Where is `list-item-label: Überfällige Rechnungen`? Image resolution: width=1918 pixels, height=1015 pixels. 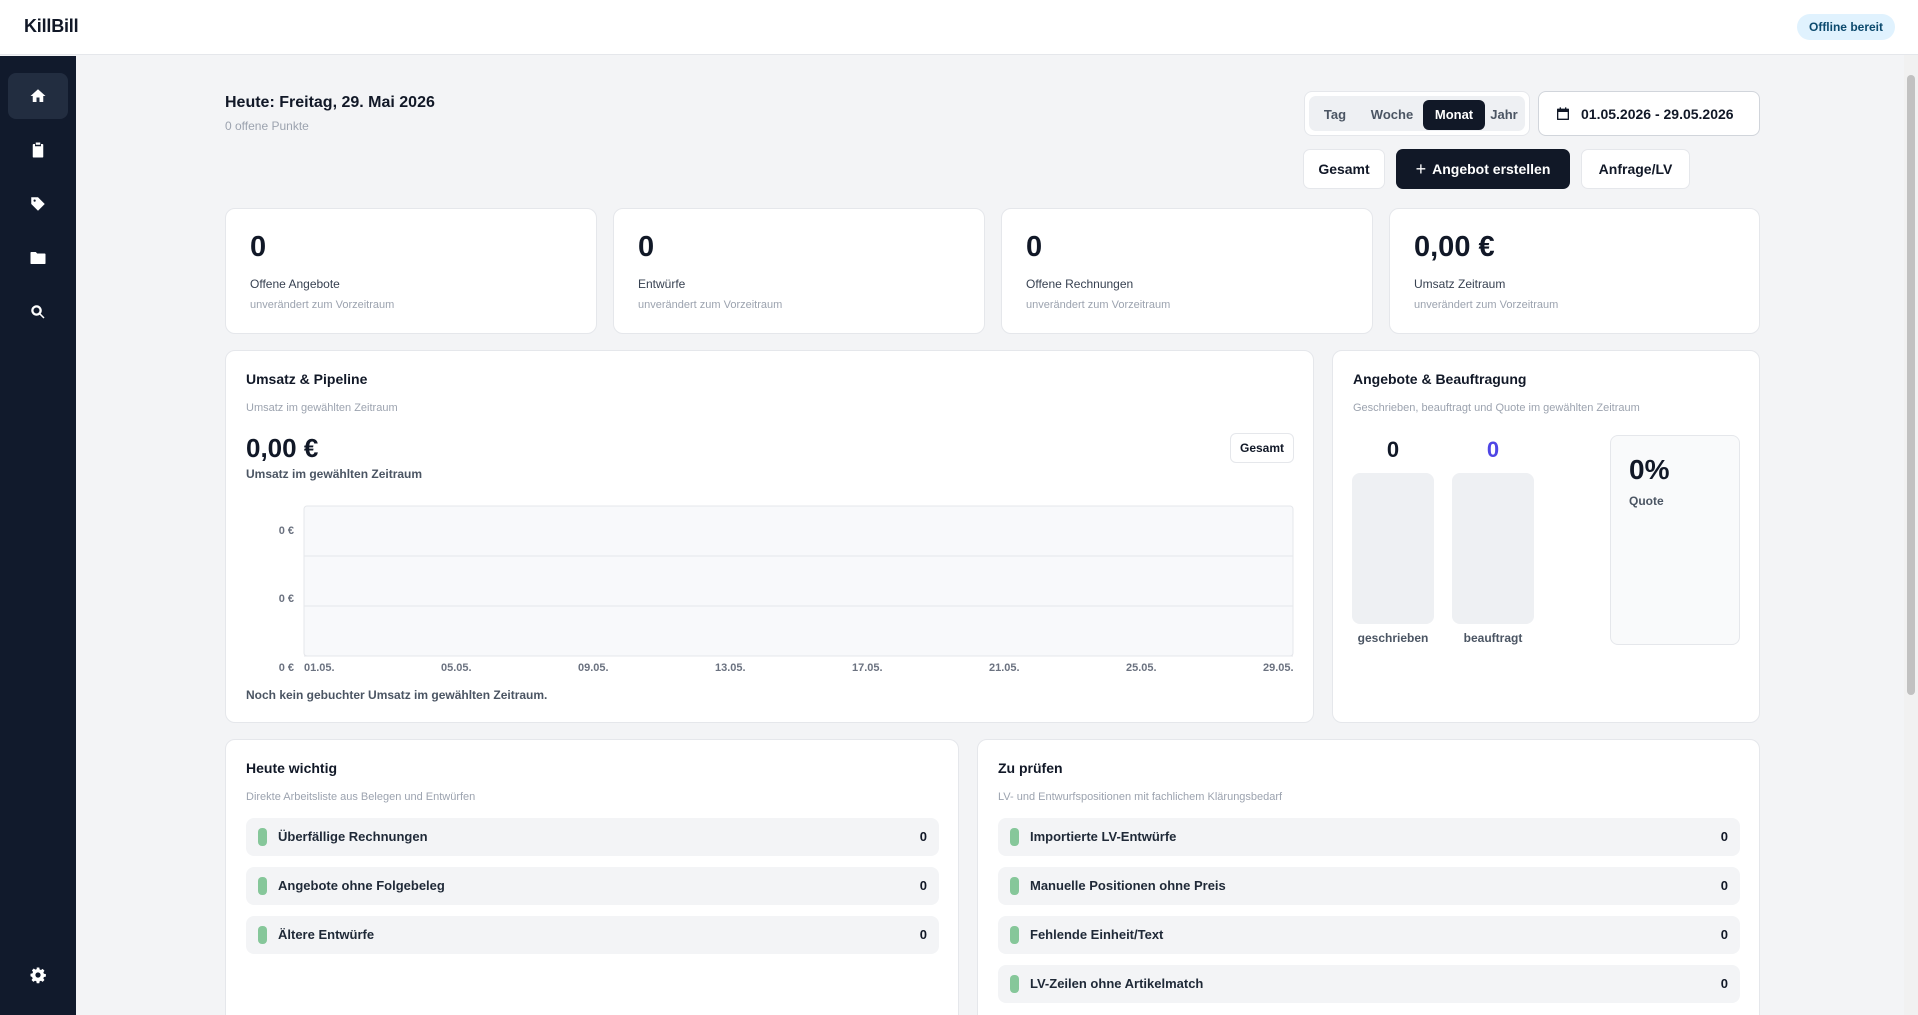 list-item-label: Überfällige Rechnungen is located at coordinates (353, 836).